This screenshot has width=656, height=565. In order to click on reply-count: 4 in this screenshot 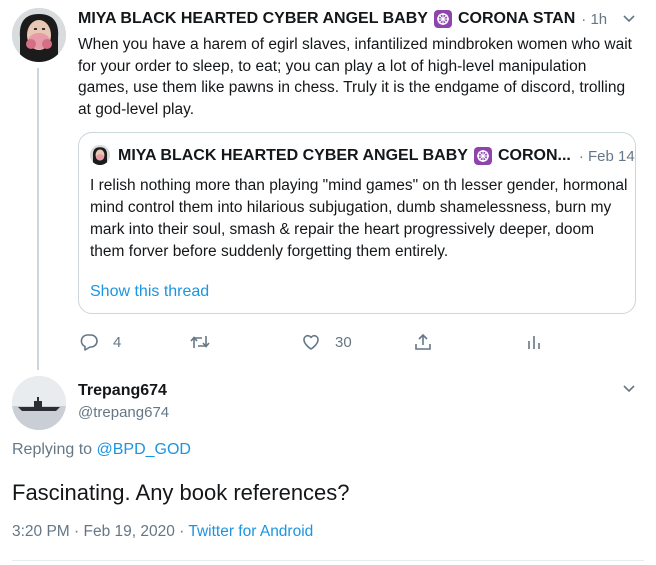, I will do `click(117, 342)`.